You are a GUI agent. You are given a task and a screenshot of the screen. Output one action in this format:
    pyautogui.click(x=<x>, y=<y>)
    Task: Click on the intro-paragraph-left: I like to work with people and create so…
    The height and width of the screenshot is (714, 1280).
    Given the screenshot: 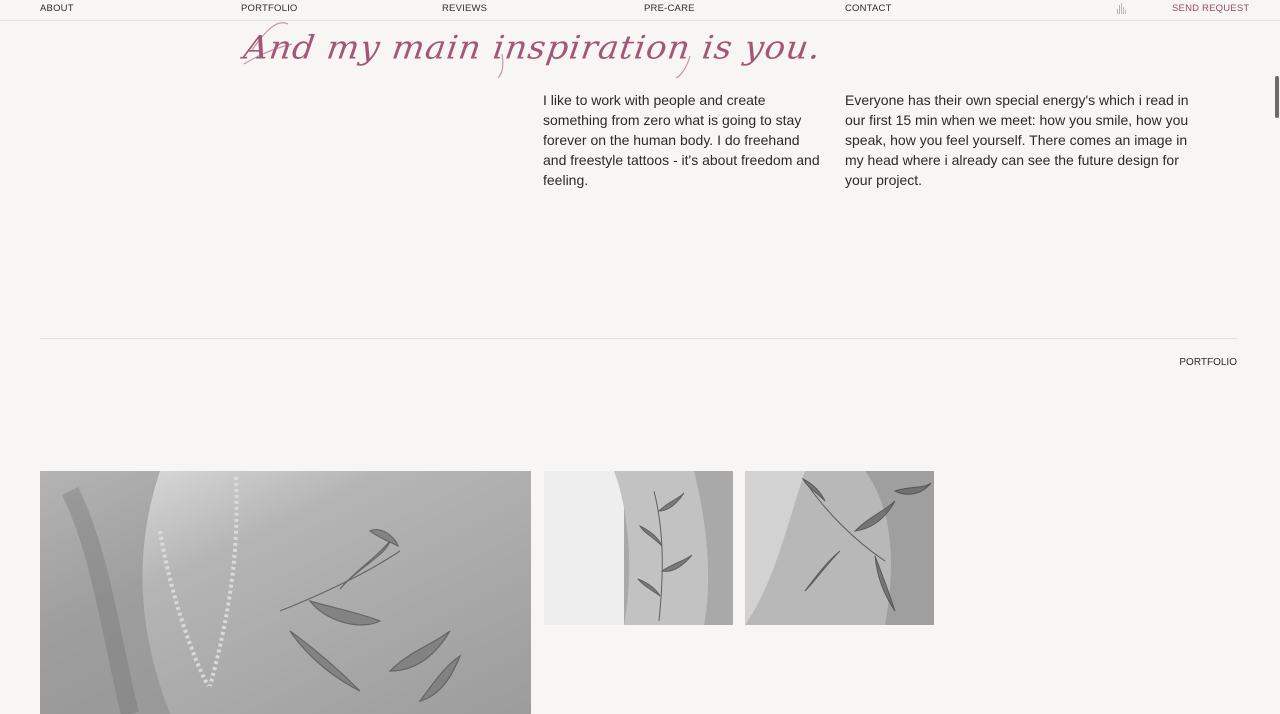 What is the action you would take?
    pyautogui.click(x=681, y=140)
    